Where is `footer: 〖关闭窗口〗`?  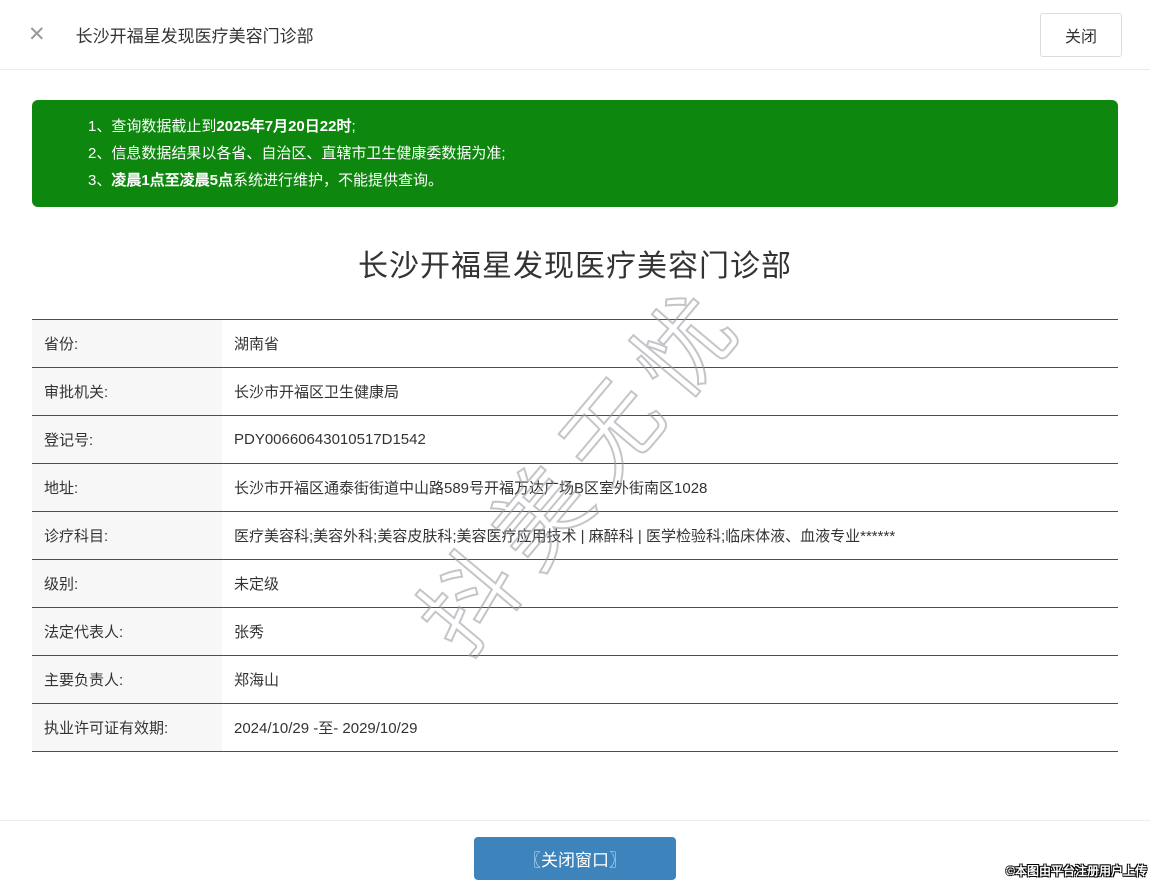
footer: 〖关闭窗口〗 is located at coordinates (575, 850).